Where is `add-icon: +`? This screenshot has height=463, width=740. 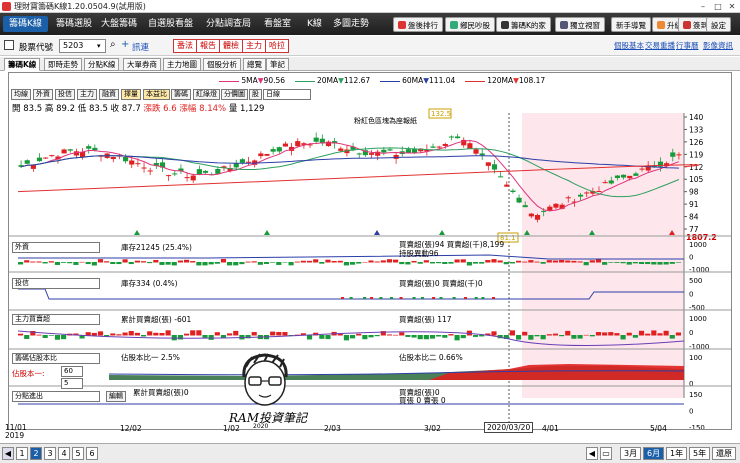
add-icon: + is located at coordinates (125, 44).